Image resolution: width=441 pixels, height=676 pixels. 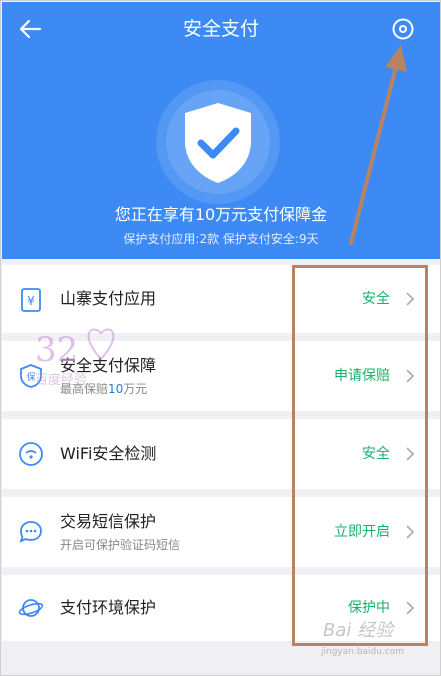 What do you see at coordinates (108, 298) in the screenshot?
I see `item-label: 山寨支付应用` at bounding box center [108, 298].